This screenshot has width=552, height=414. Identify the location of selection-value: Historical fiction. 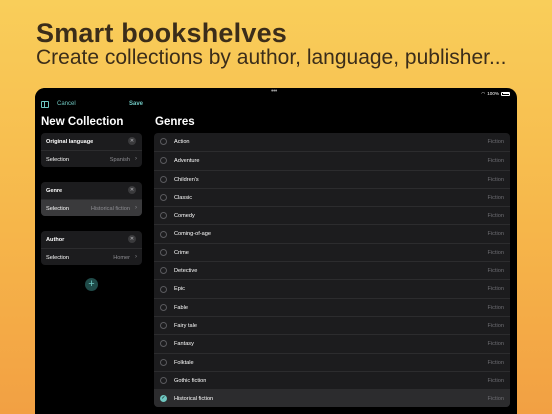
(110, 208).